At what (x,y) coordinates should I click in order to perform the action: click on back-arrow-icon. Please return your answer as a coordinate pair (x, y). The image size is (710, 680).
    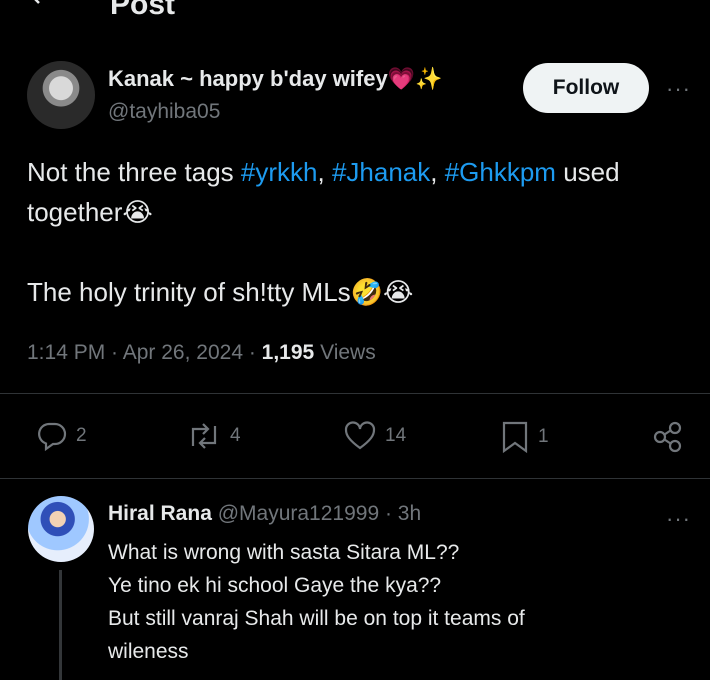
    Looking at the image, I should click on (40, 3).